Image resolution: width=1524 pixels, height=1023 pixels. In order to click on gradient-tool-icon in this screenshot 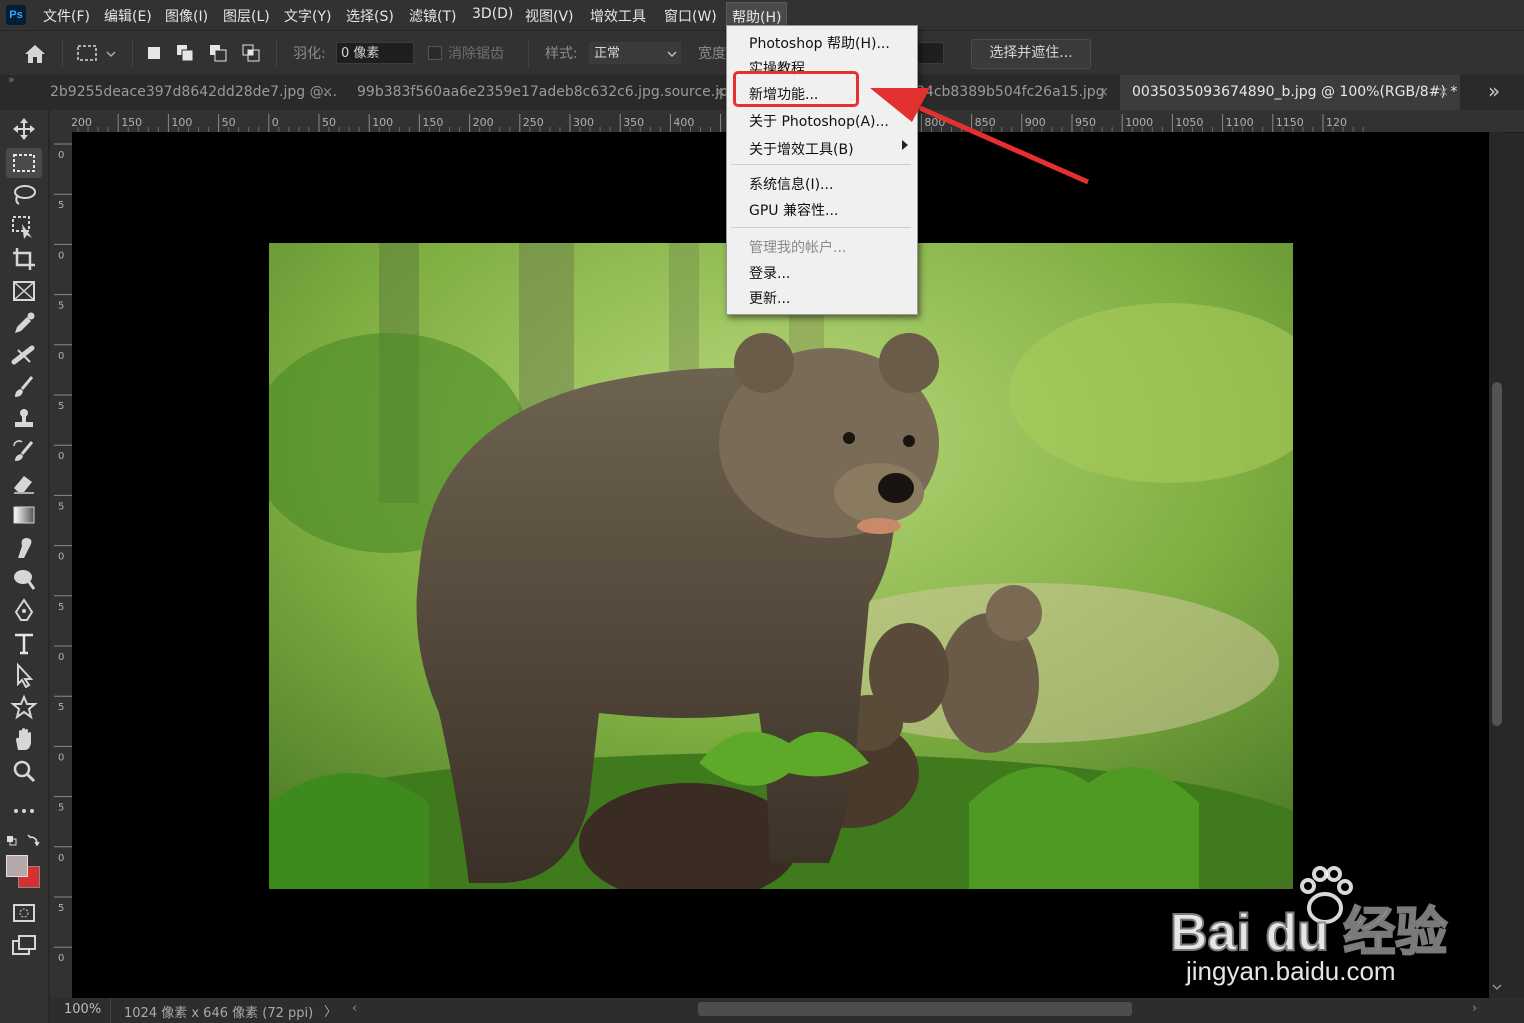, I will do `click(24, 515)`.